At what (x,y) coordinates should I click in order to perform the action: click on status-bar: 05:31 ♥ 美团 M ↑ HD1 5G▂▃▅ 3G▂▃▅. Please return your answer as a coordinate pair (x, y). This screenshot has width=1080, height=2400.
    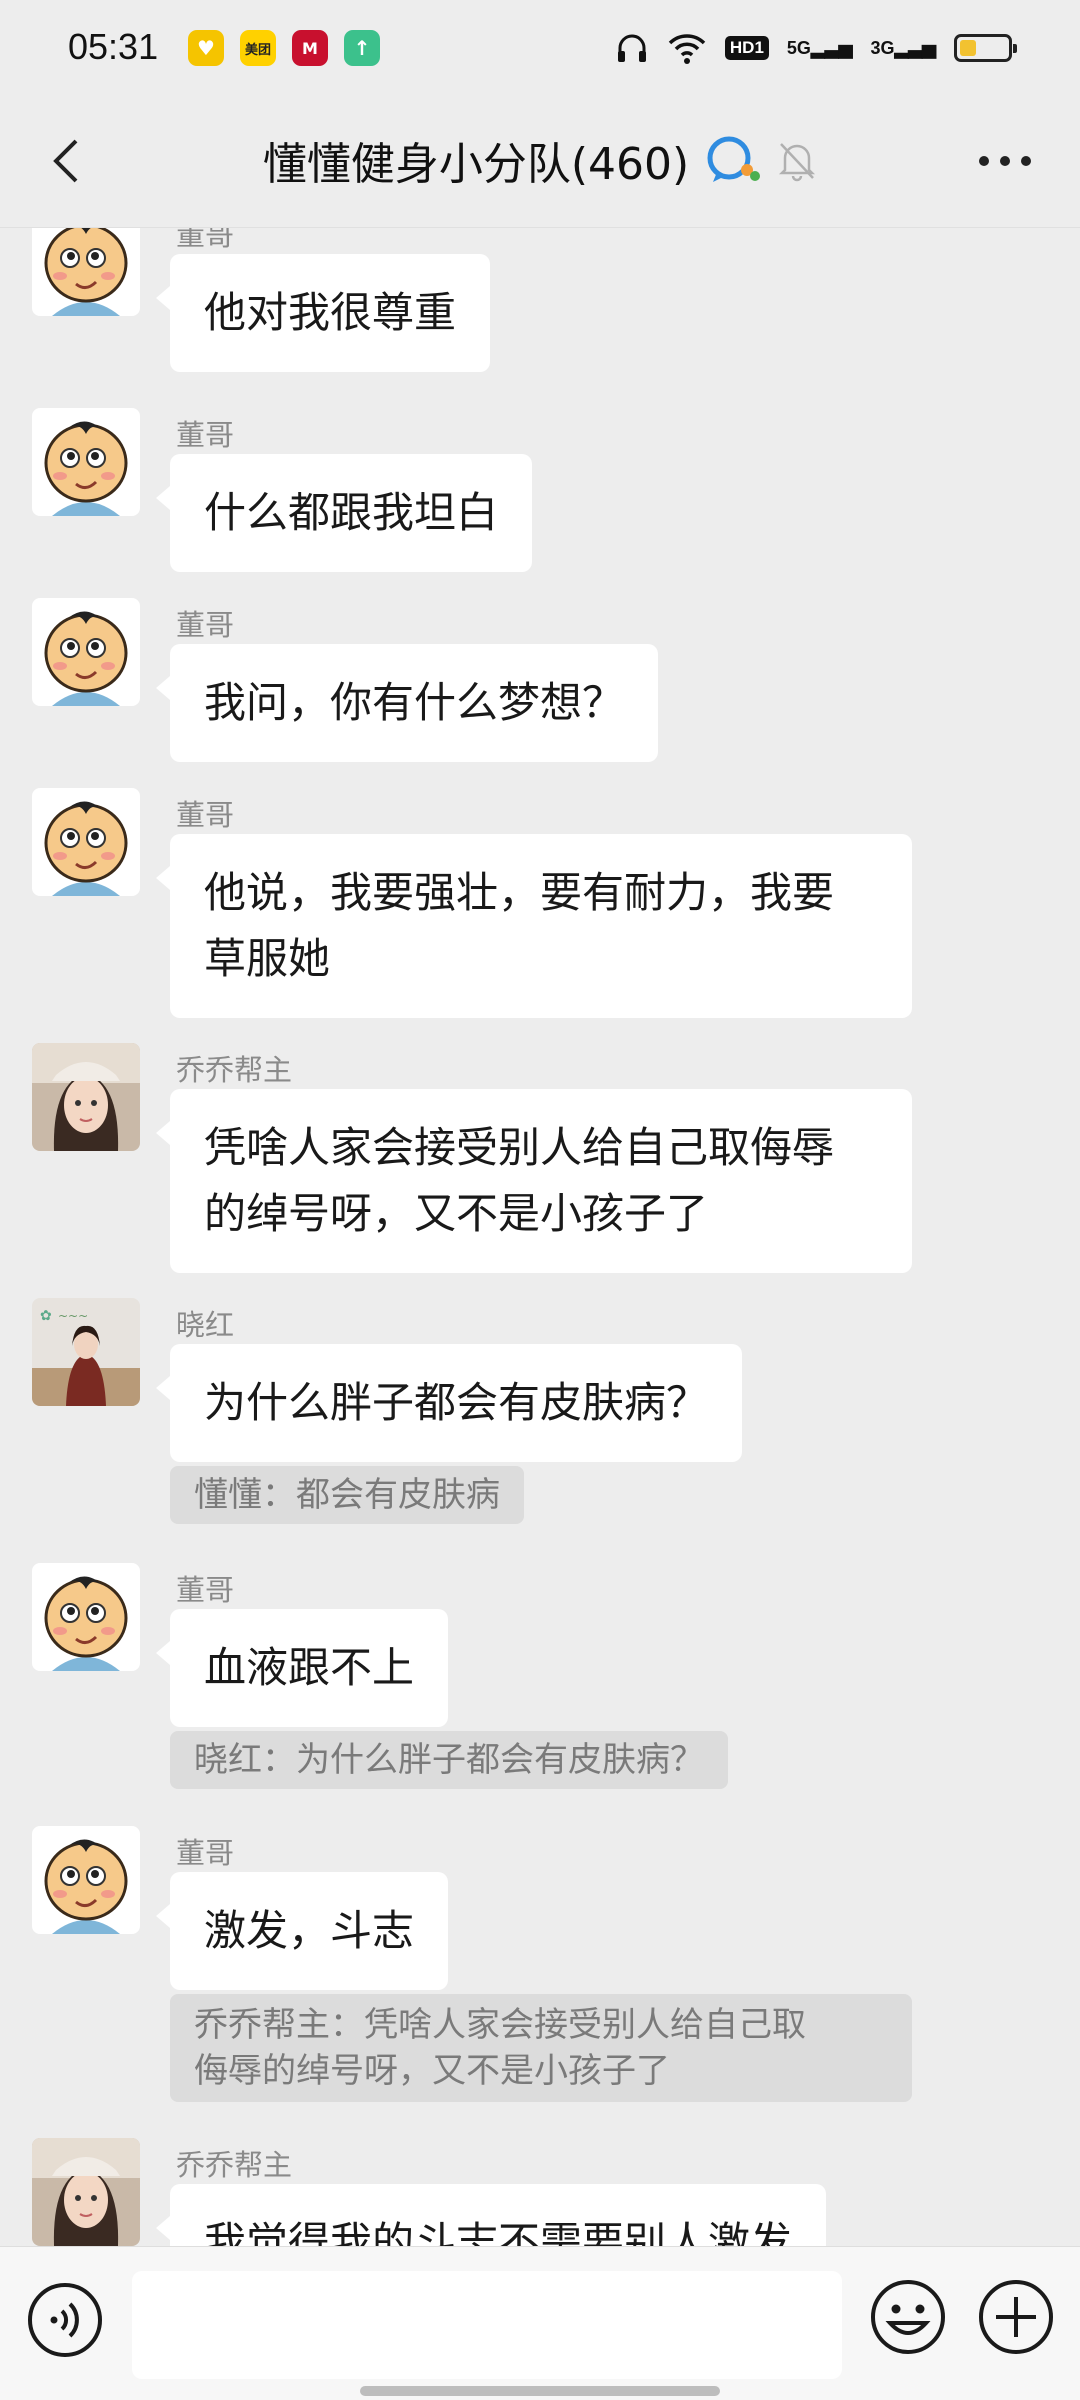
    Looking at the image, I should click on (540, 48).